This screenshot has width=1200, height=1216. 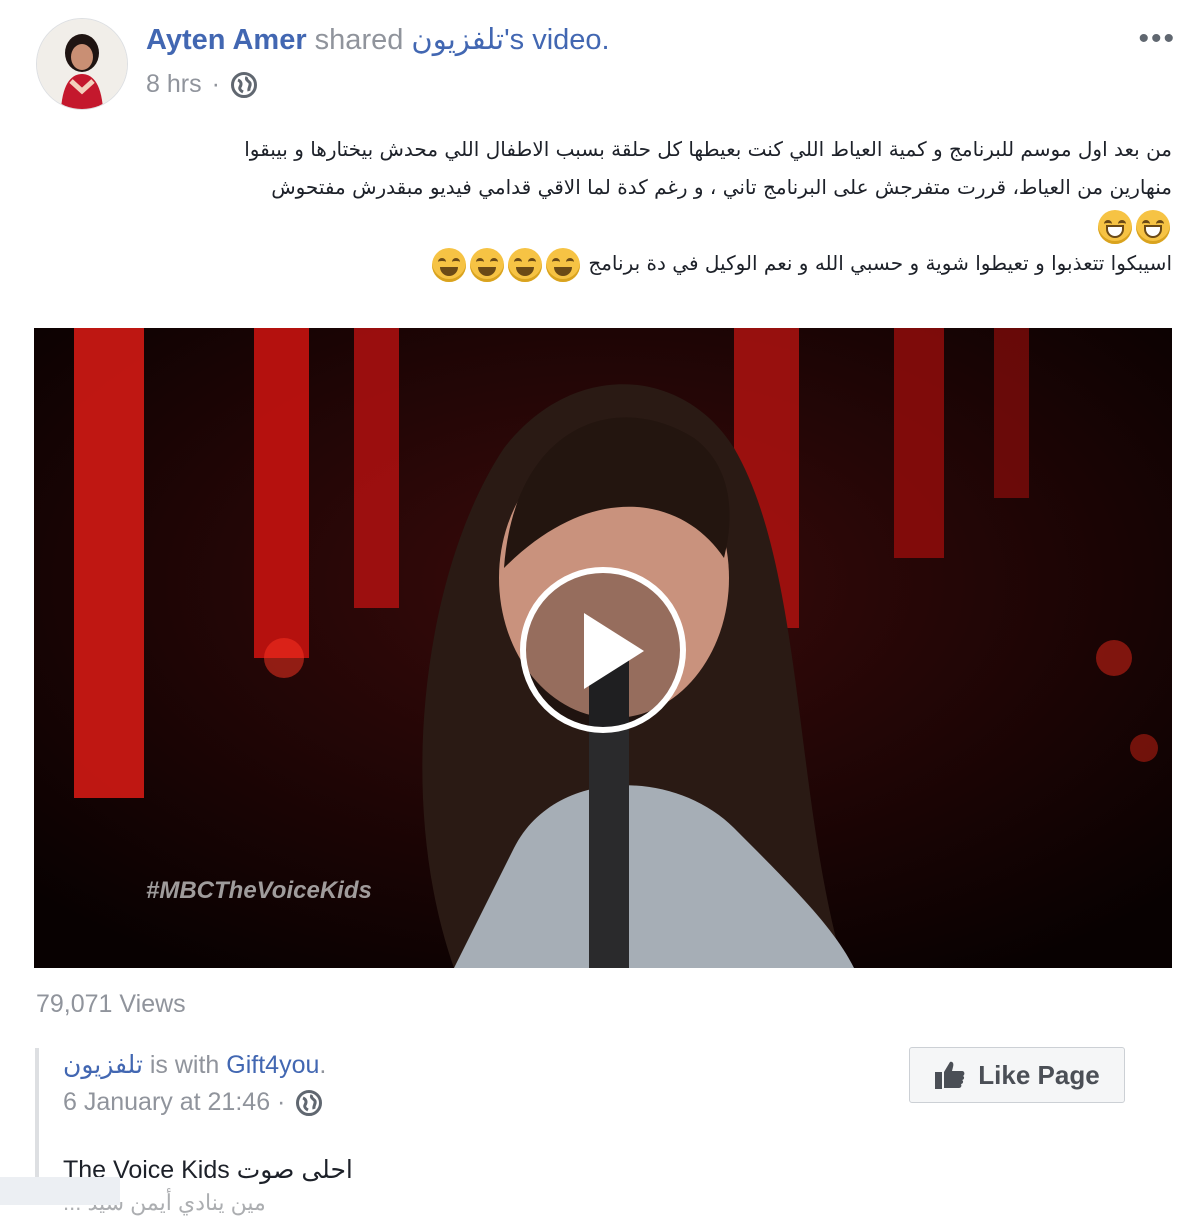 What do you see at coordinates (174, 1102) in the screenshot?
I see `original-time-link: 6 January at 21:46 ·` at bounding box center [174, 1102].